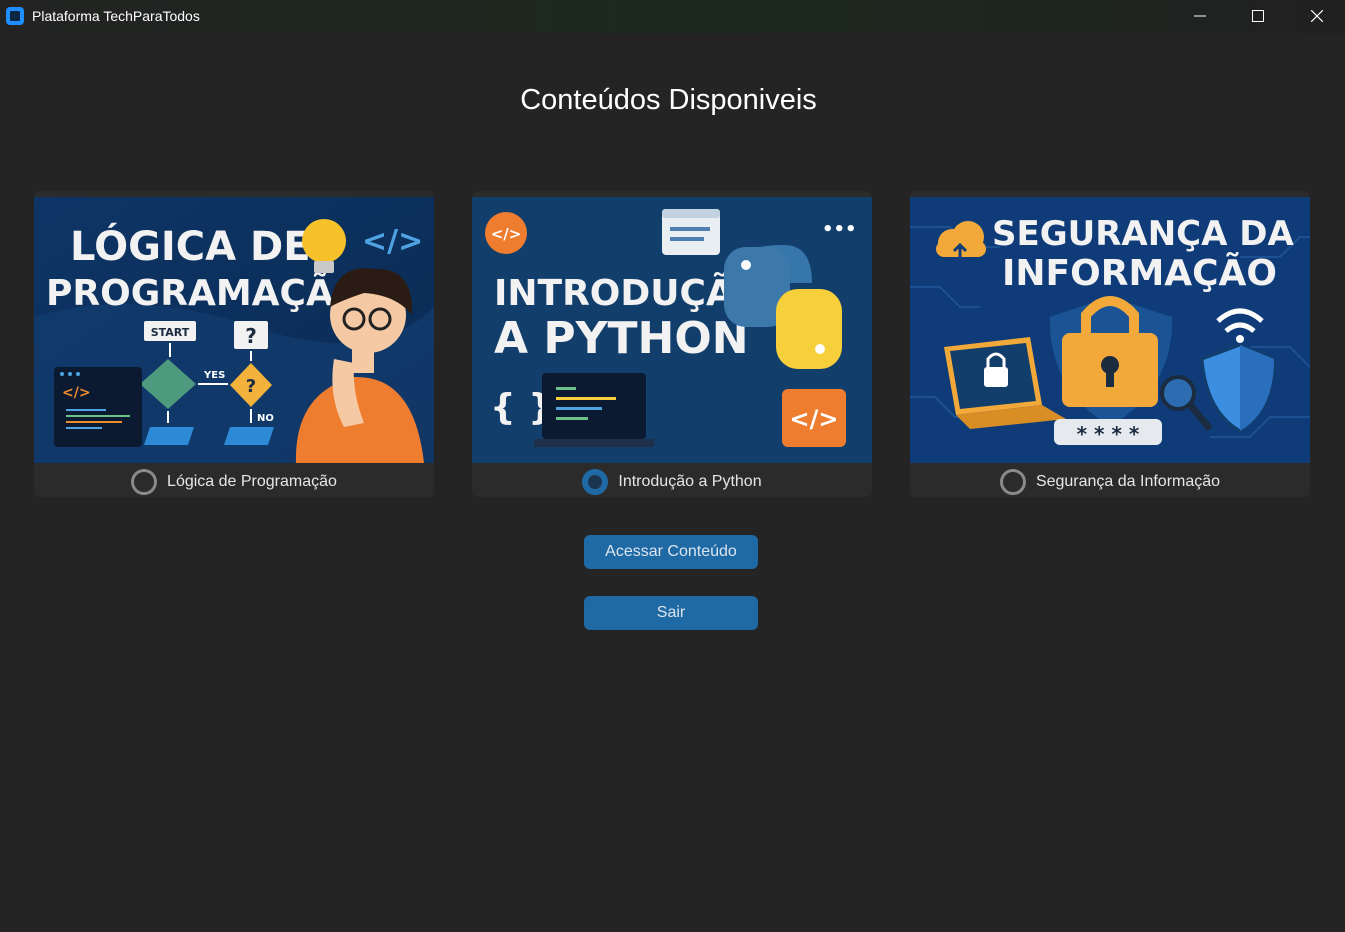  I want to click on python-thumbnail: </> ••• INTRODUÇÃO A PYTHON { } </>, so click(672, 330).